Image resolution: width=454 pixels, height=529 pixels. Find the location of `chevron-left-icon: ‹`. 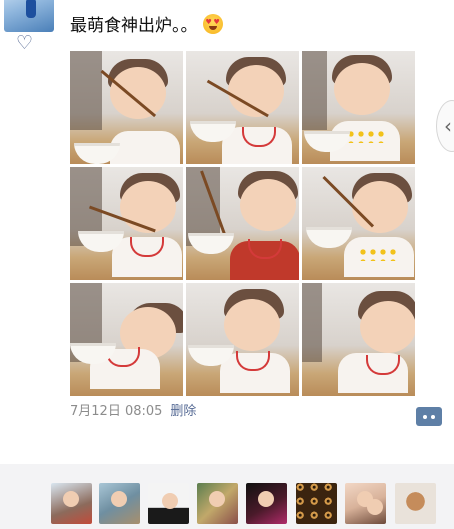

chevron-left-icon: ‹ is located at coordinates (448, 126).